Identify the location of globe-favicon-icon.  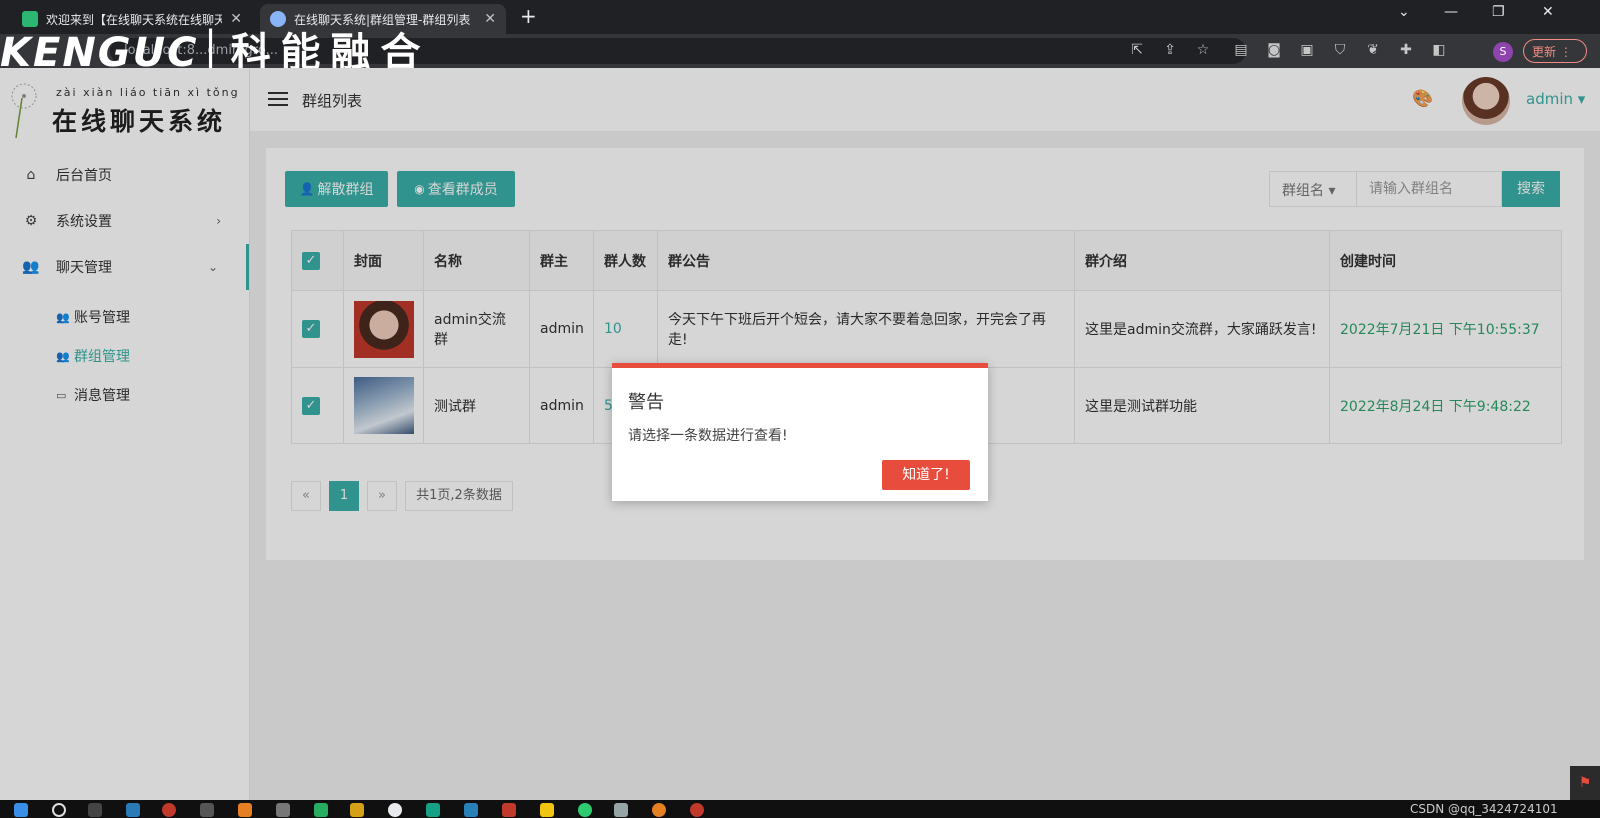
(278, 19).